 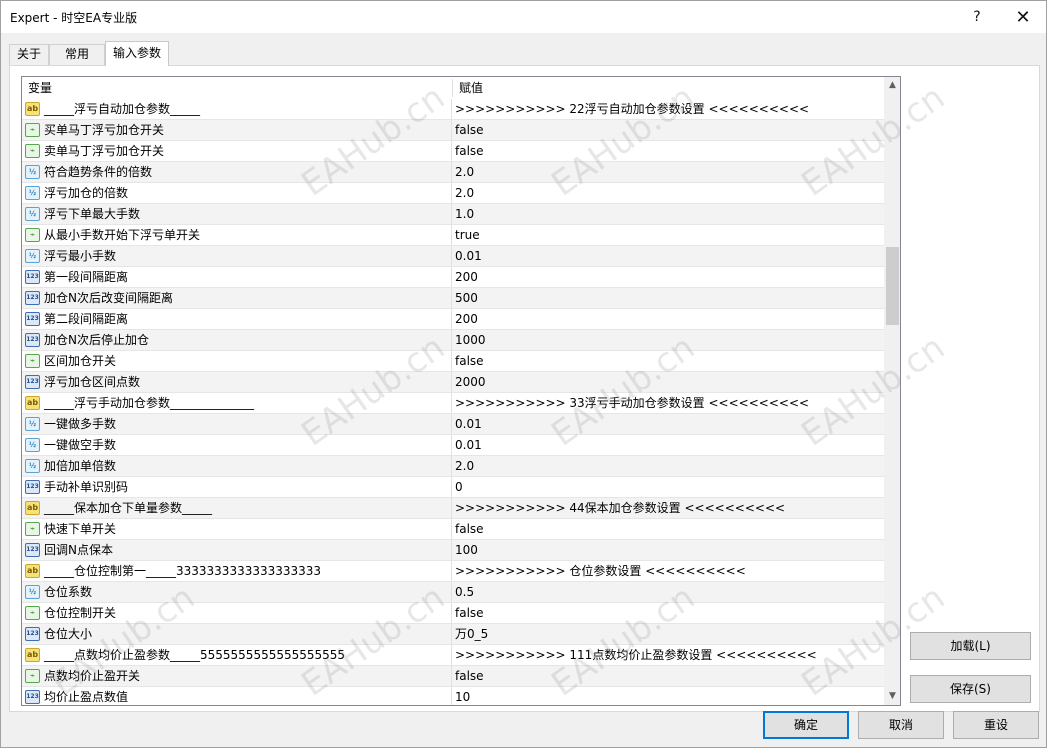 What do you see at coordinates (237, 235) in the screenshot?
I see `variable-cell: ⌁ 从最小手数开始下浮亏单开关` at bounding box center [237, 235].